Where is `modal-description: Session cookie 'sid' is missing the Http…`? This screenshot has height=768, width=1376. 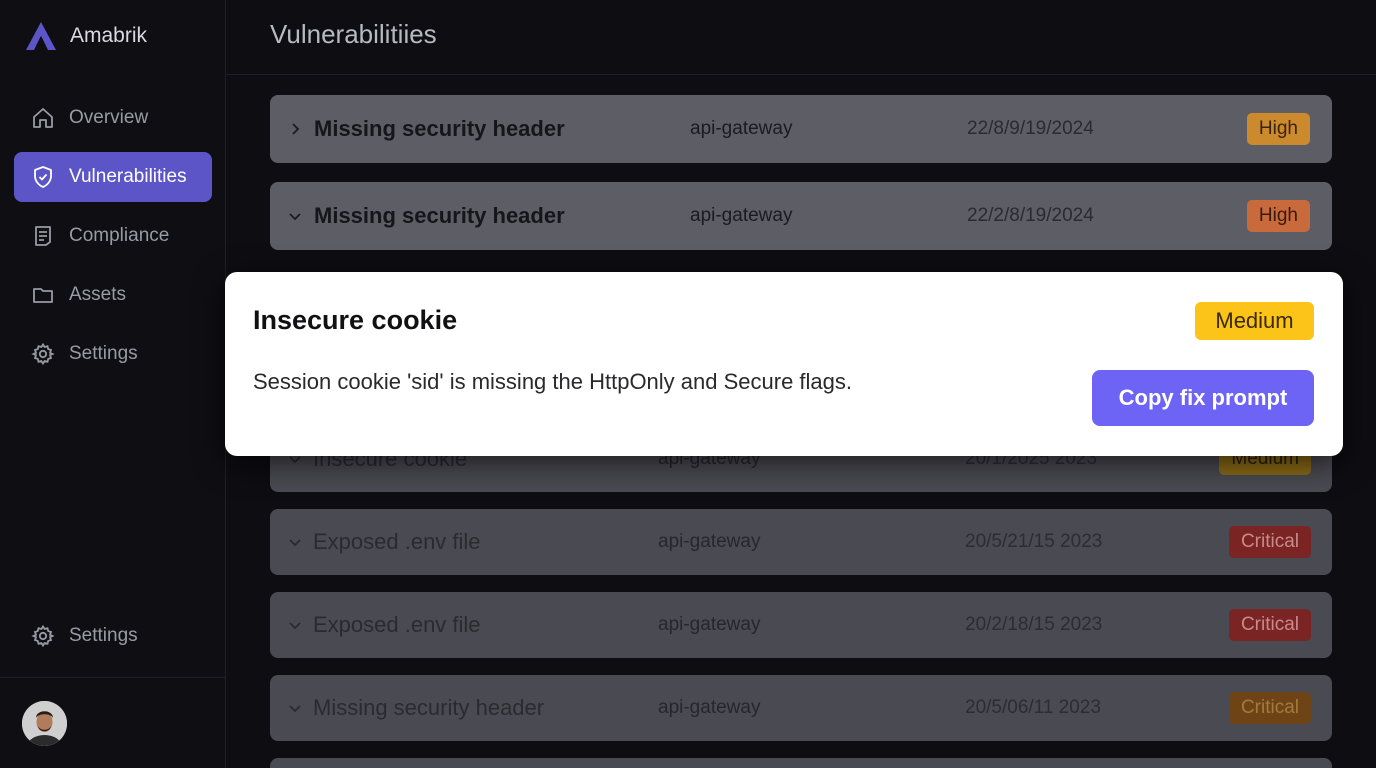
modal-description: Session cookie 'sid' is missing the Http… is located at coordinates (553, 381).